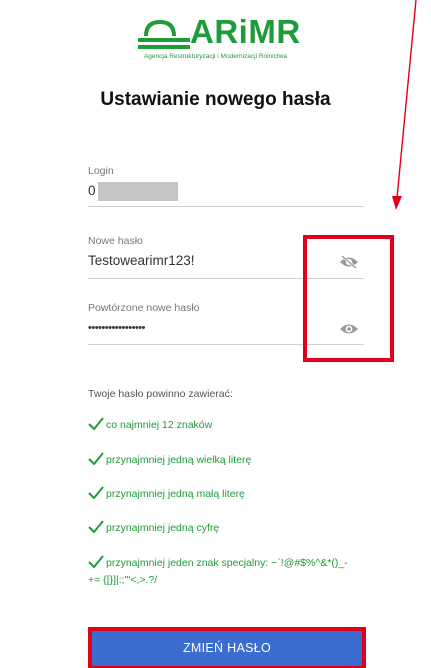 This screenshot has height=668, width=431. I want to click on login-field: Login 0, so click(226, 183).